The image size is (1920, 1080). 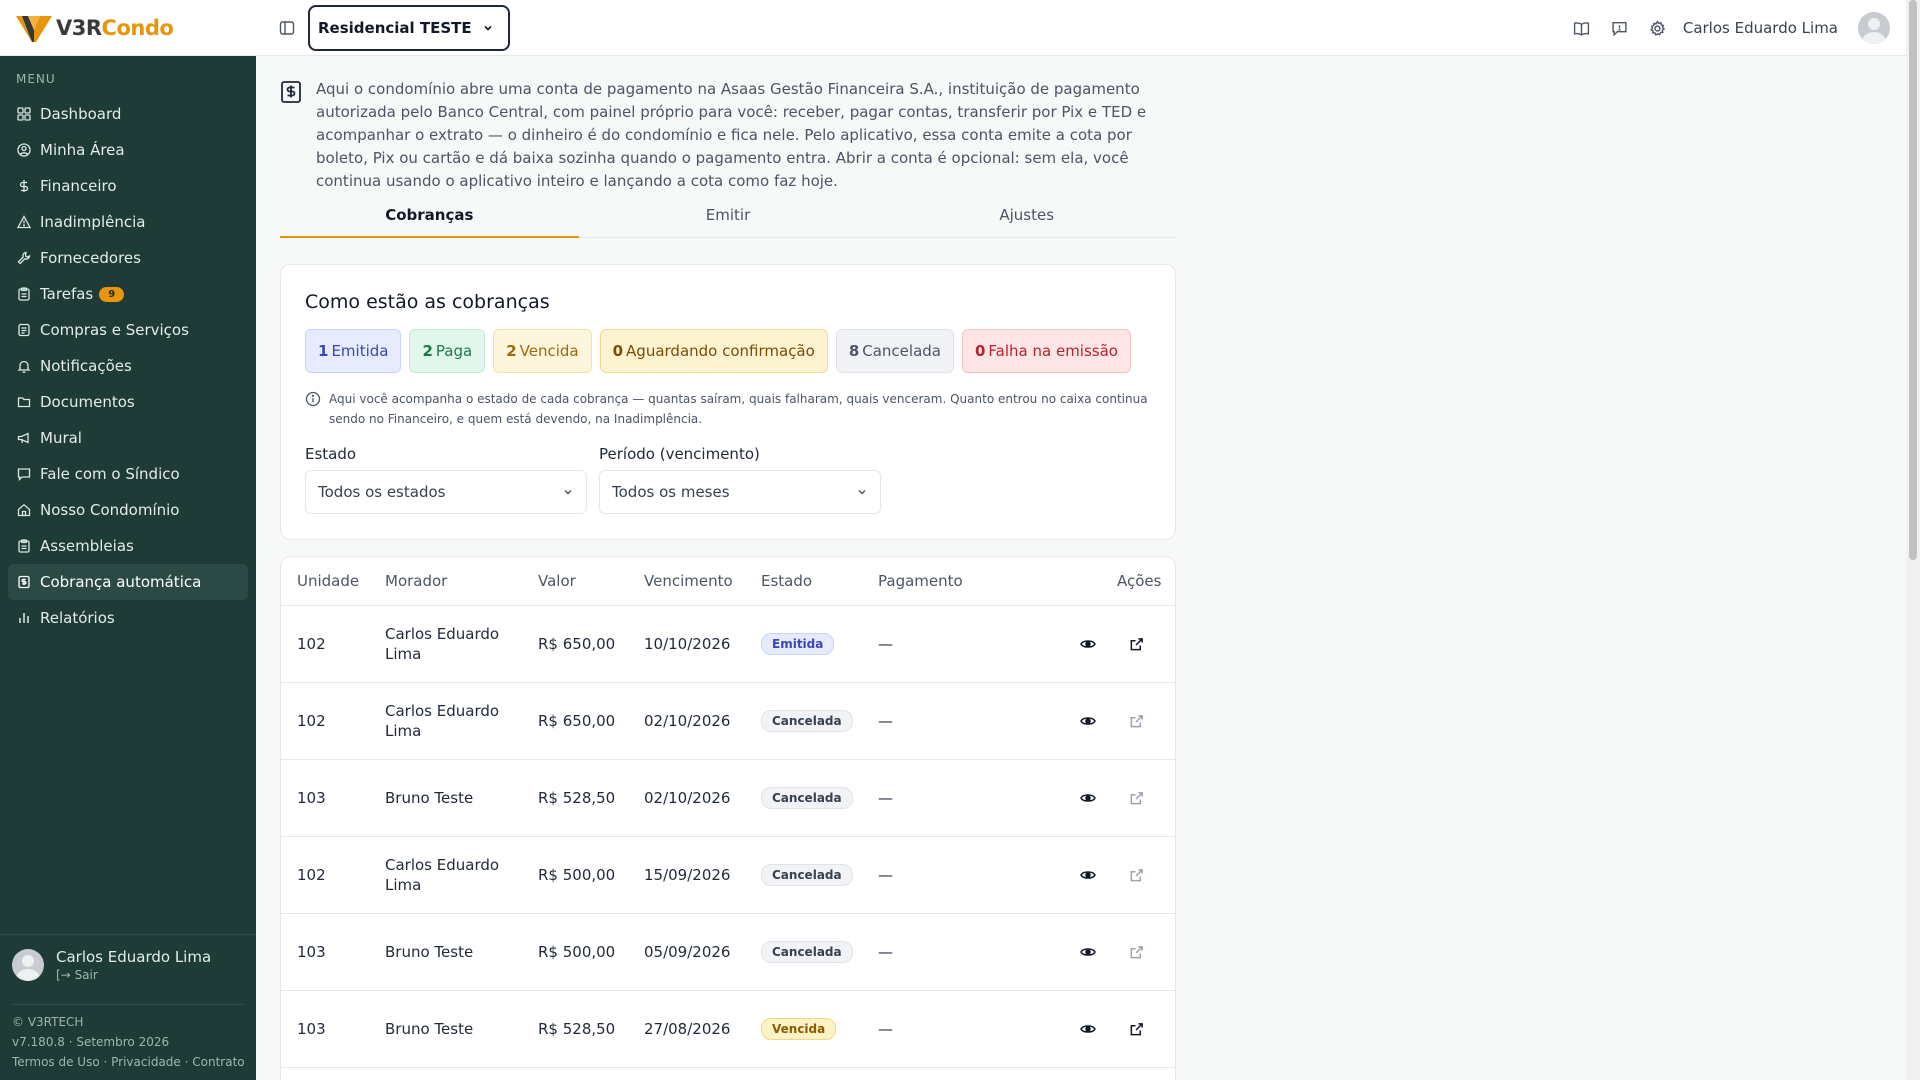 I want to click on logo: V3RCondo, so click(x=94, y=28).